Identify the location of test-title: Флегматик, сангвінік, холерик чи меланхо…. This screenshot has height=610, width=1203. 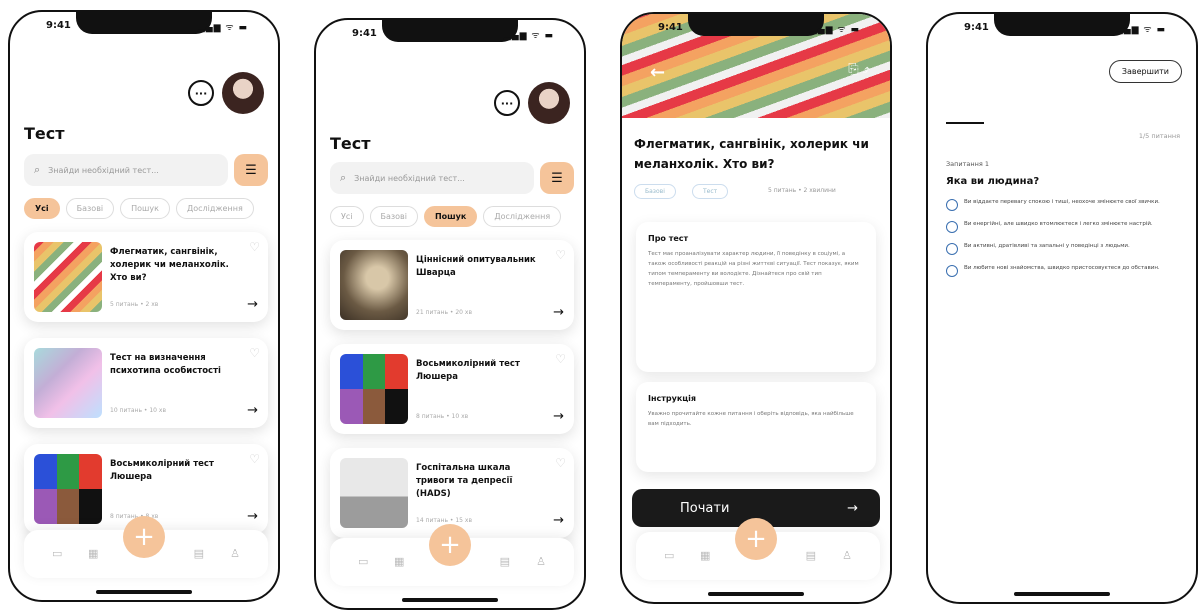
(751, 154).